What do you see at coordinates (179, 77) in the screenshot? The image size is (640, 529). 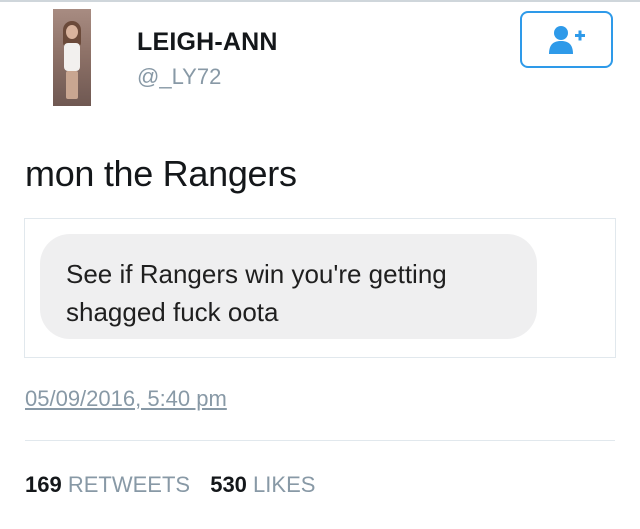 I see `user-handle: @_LY72` at bounding box center [179, 77].